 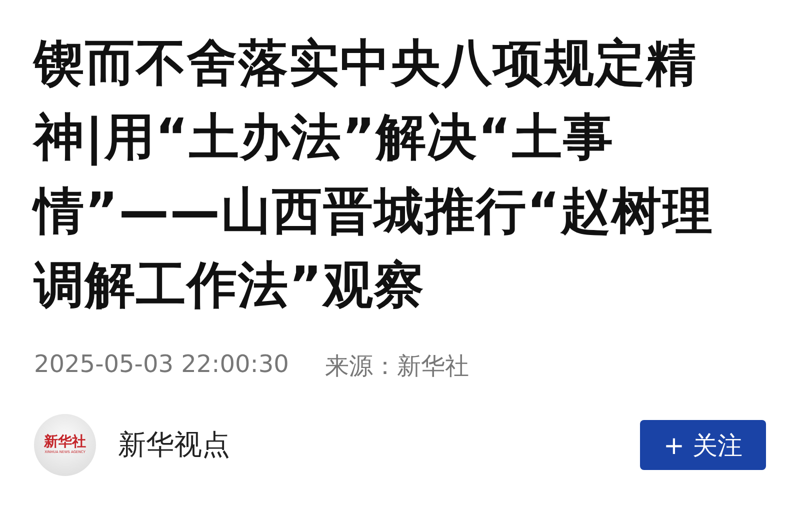 What do you see at coordinates (161, 365) in the screenshot?
I see `publish-time: 2025-05-03 22:00:30` at bounding box center [161, 365].